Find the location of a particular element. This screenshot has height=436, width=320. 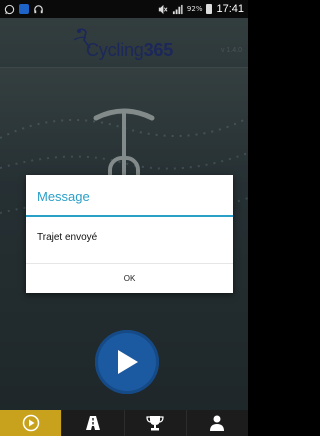

road-icon is located at coordinates (92, 423).